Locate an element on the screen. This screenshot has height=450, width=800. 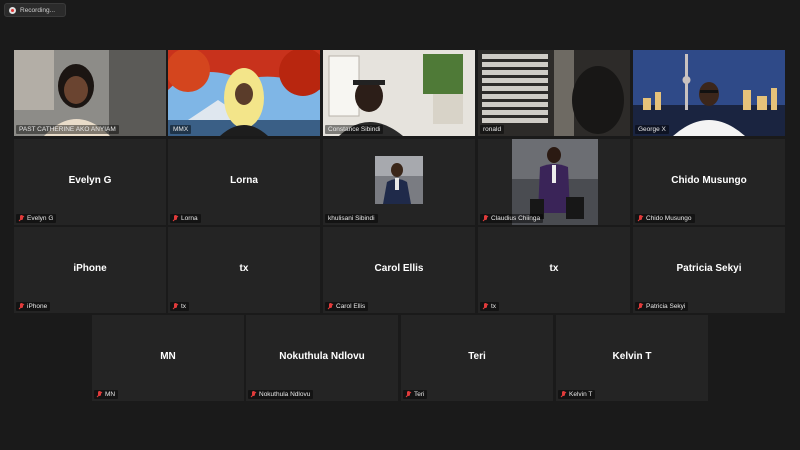
participant-label: Teri is located at coordinates (415, 394).